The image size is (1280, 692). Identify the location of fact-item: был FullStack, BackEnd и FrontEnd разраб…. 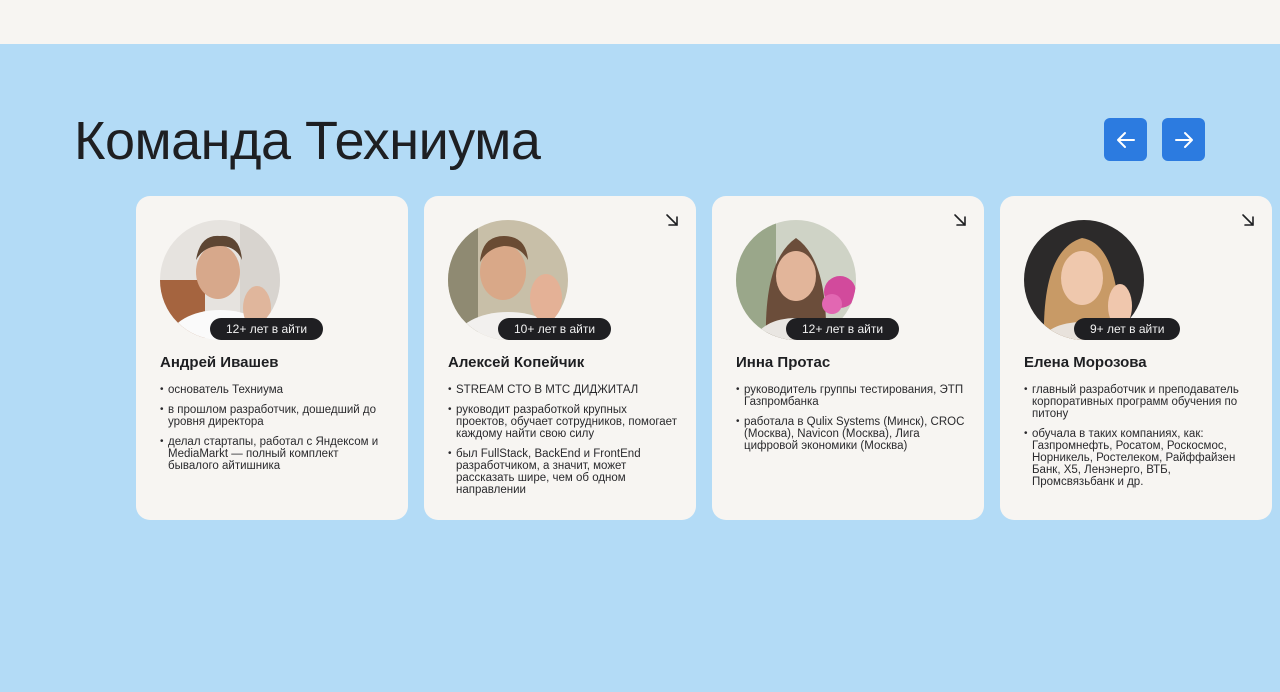
(564, 472).